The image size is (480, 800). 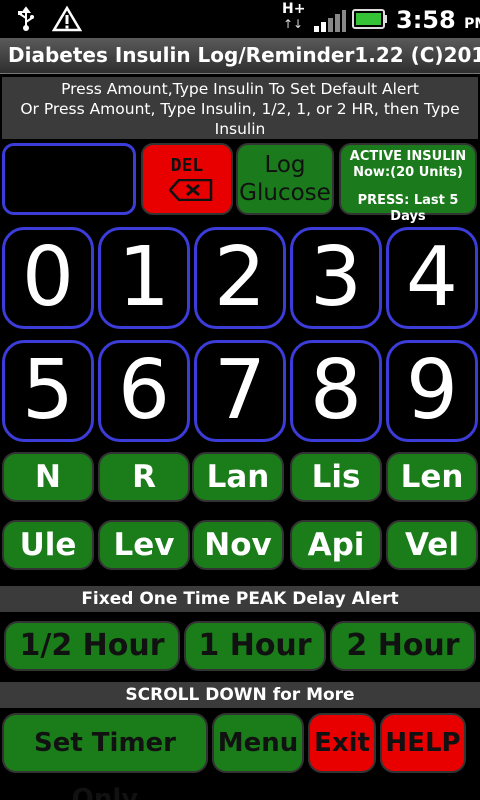 What do you see at coordinates (432, 477) in the screenshot?
I see `insulin-len-button: Len` at bounding box center [432, 477].